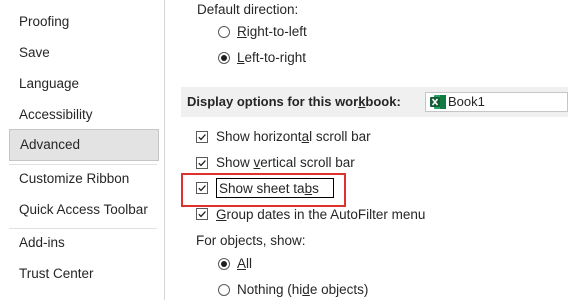 The image size is (568, 300). What do you see at coordinates (83, 53) in the screenshot?
I see `sidebar-item-save: Save` at bounding box center [83, 53].